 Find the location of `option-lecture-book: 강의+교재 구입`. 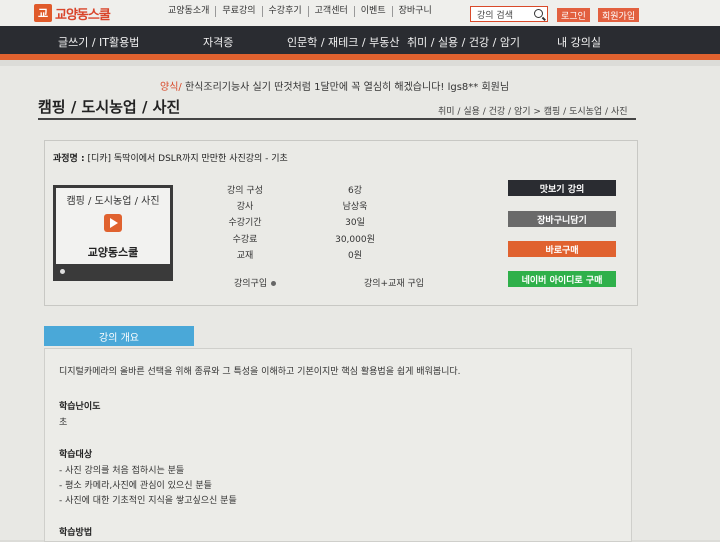

option-lecture-book: 강의+교재 구입 is located at coordinates (394, 282).